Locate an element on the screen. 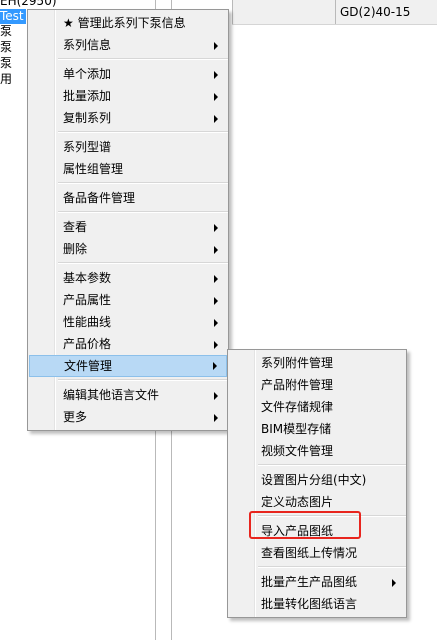  context-menu-item: 系列型谱 is located at coordinates (128, 147).